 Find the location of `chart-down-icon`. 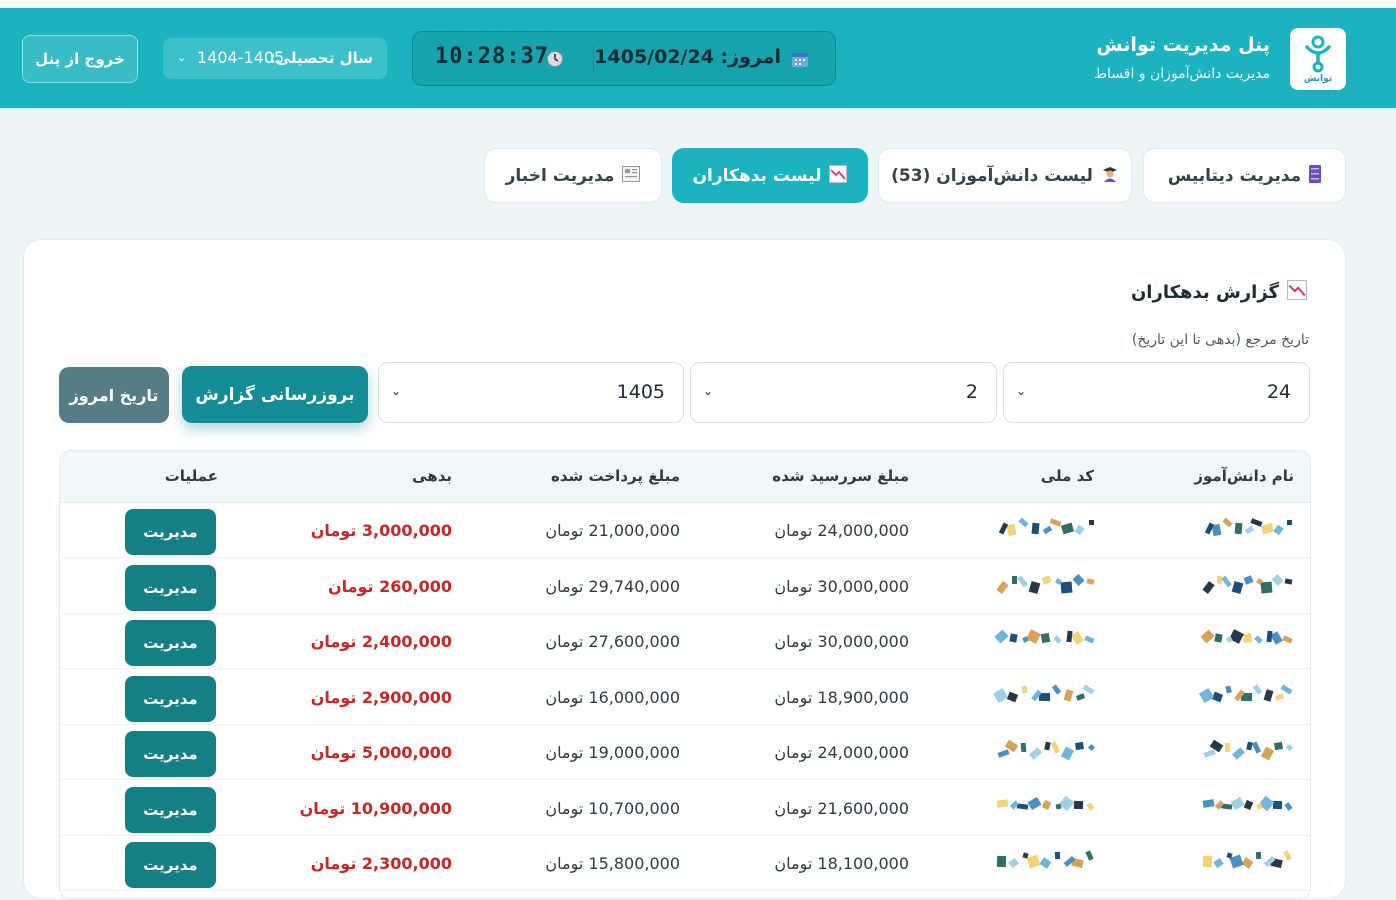

chart-down-icon is located at coordinates (1297, 292).